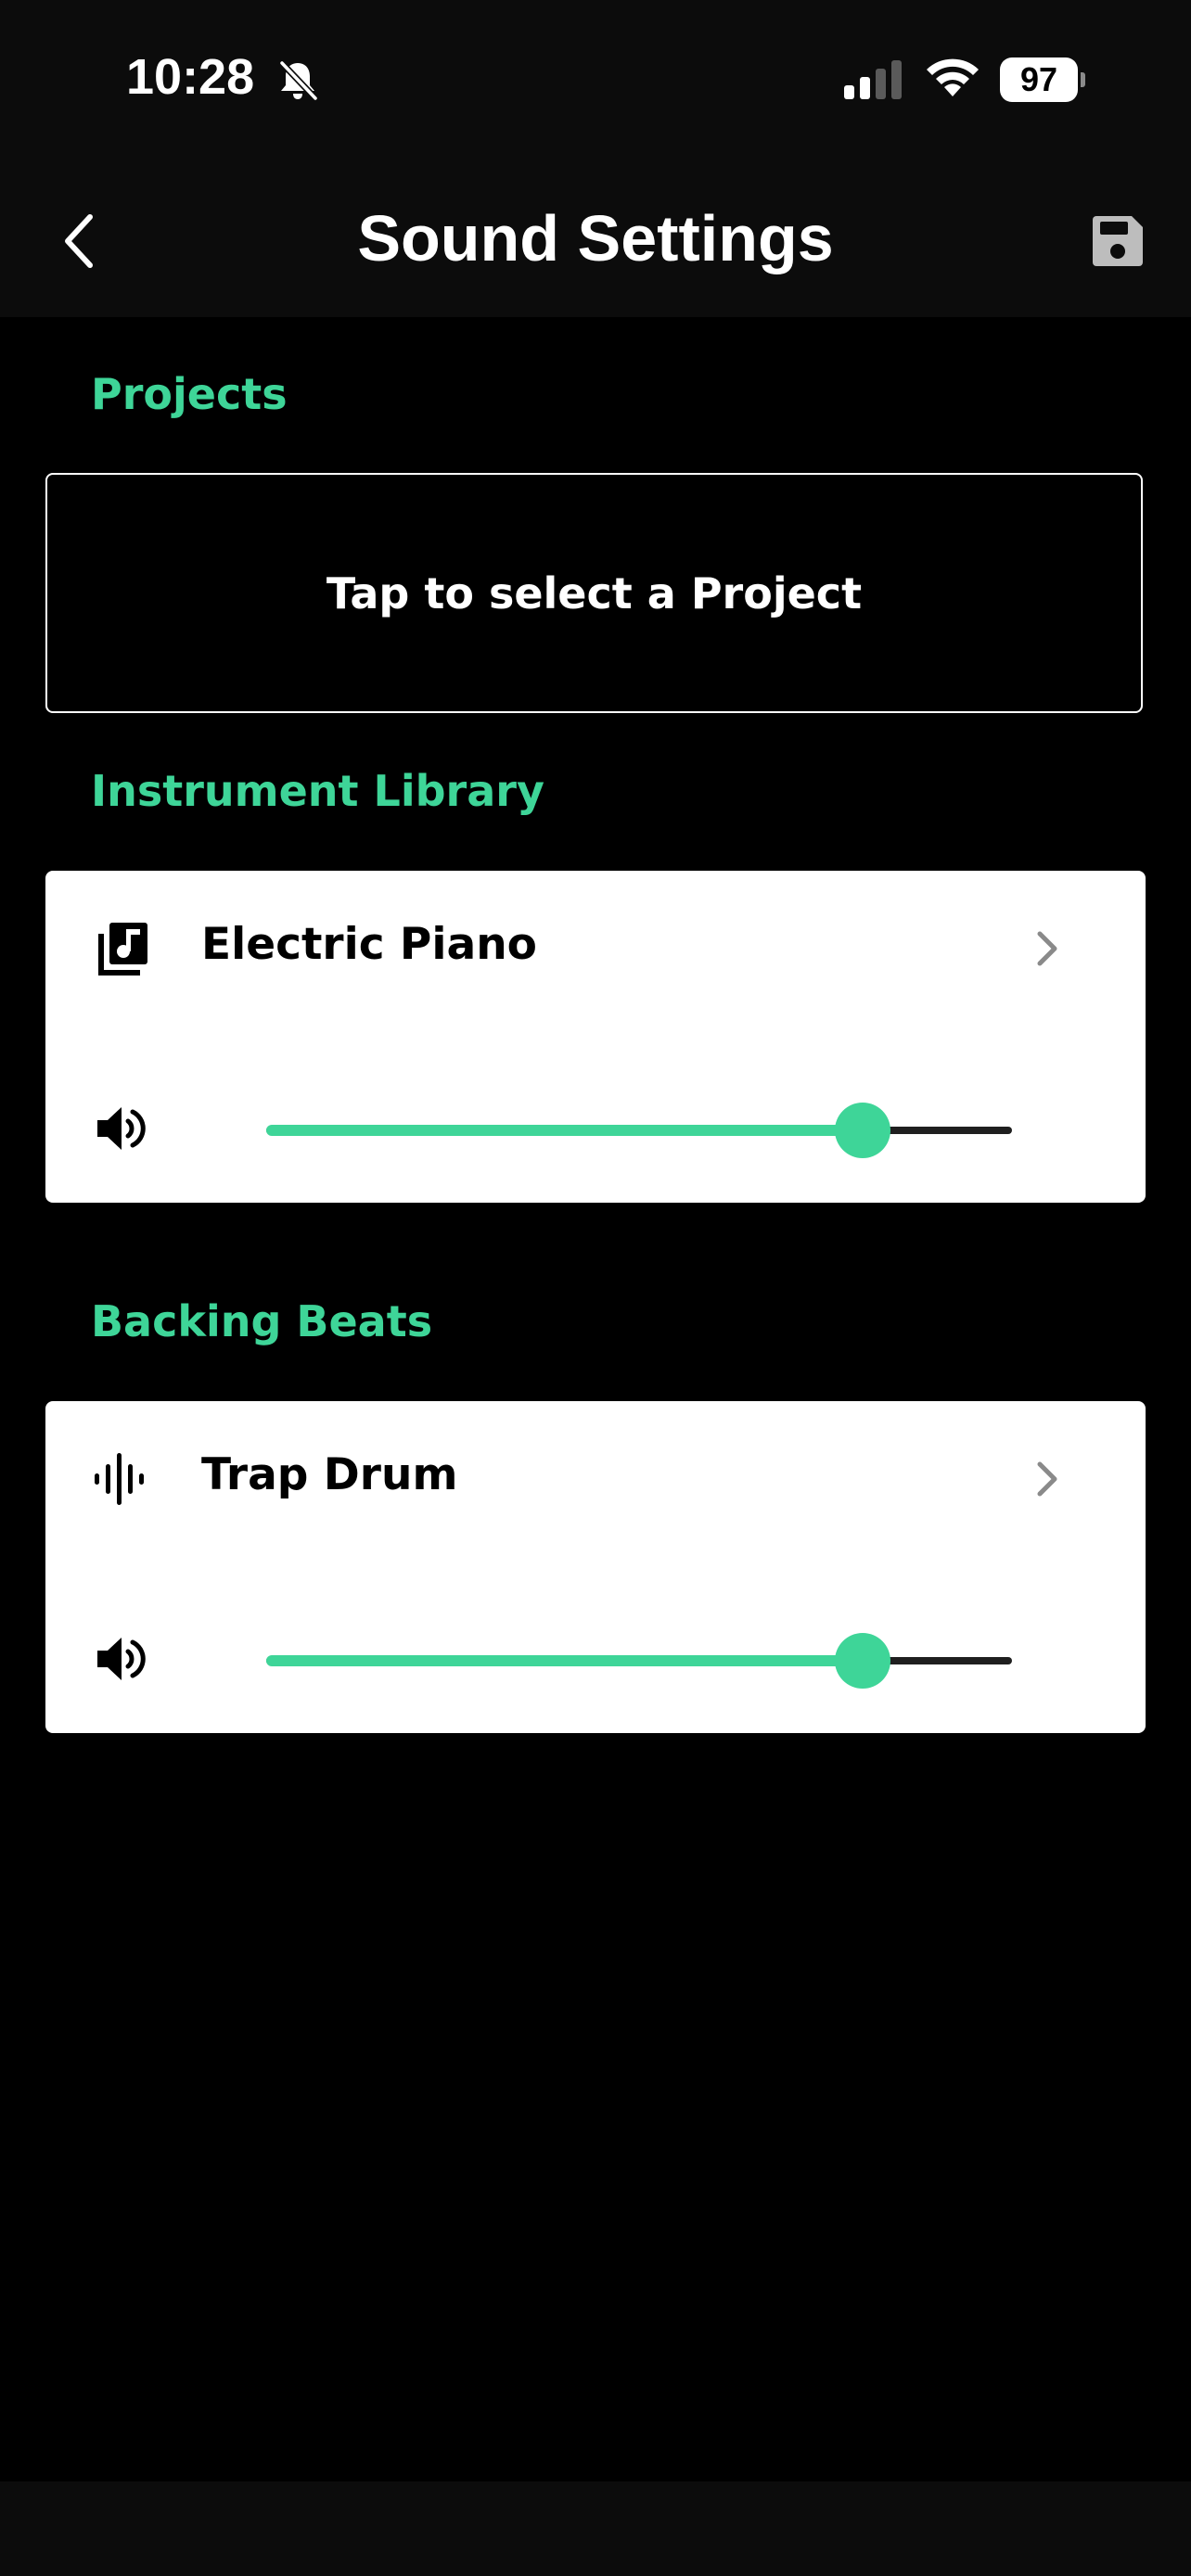 This screenshot has height=2576, width=1191. I want to click on select-project-label: Tap to select a Project, so click(594, 592).